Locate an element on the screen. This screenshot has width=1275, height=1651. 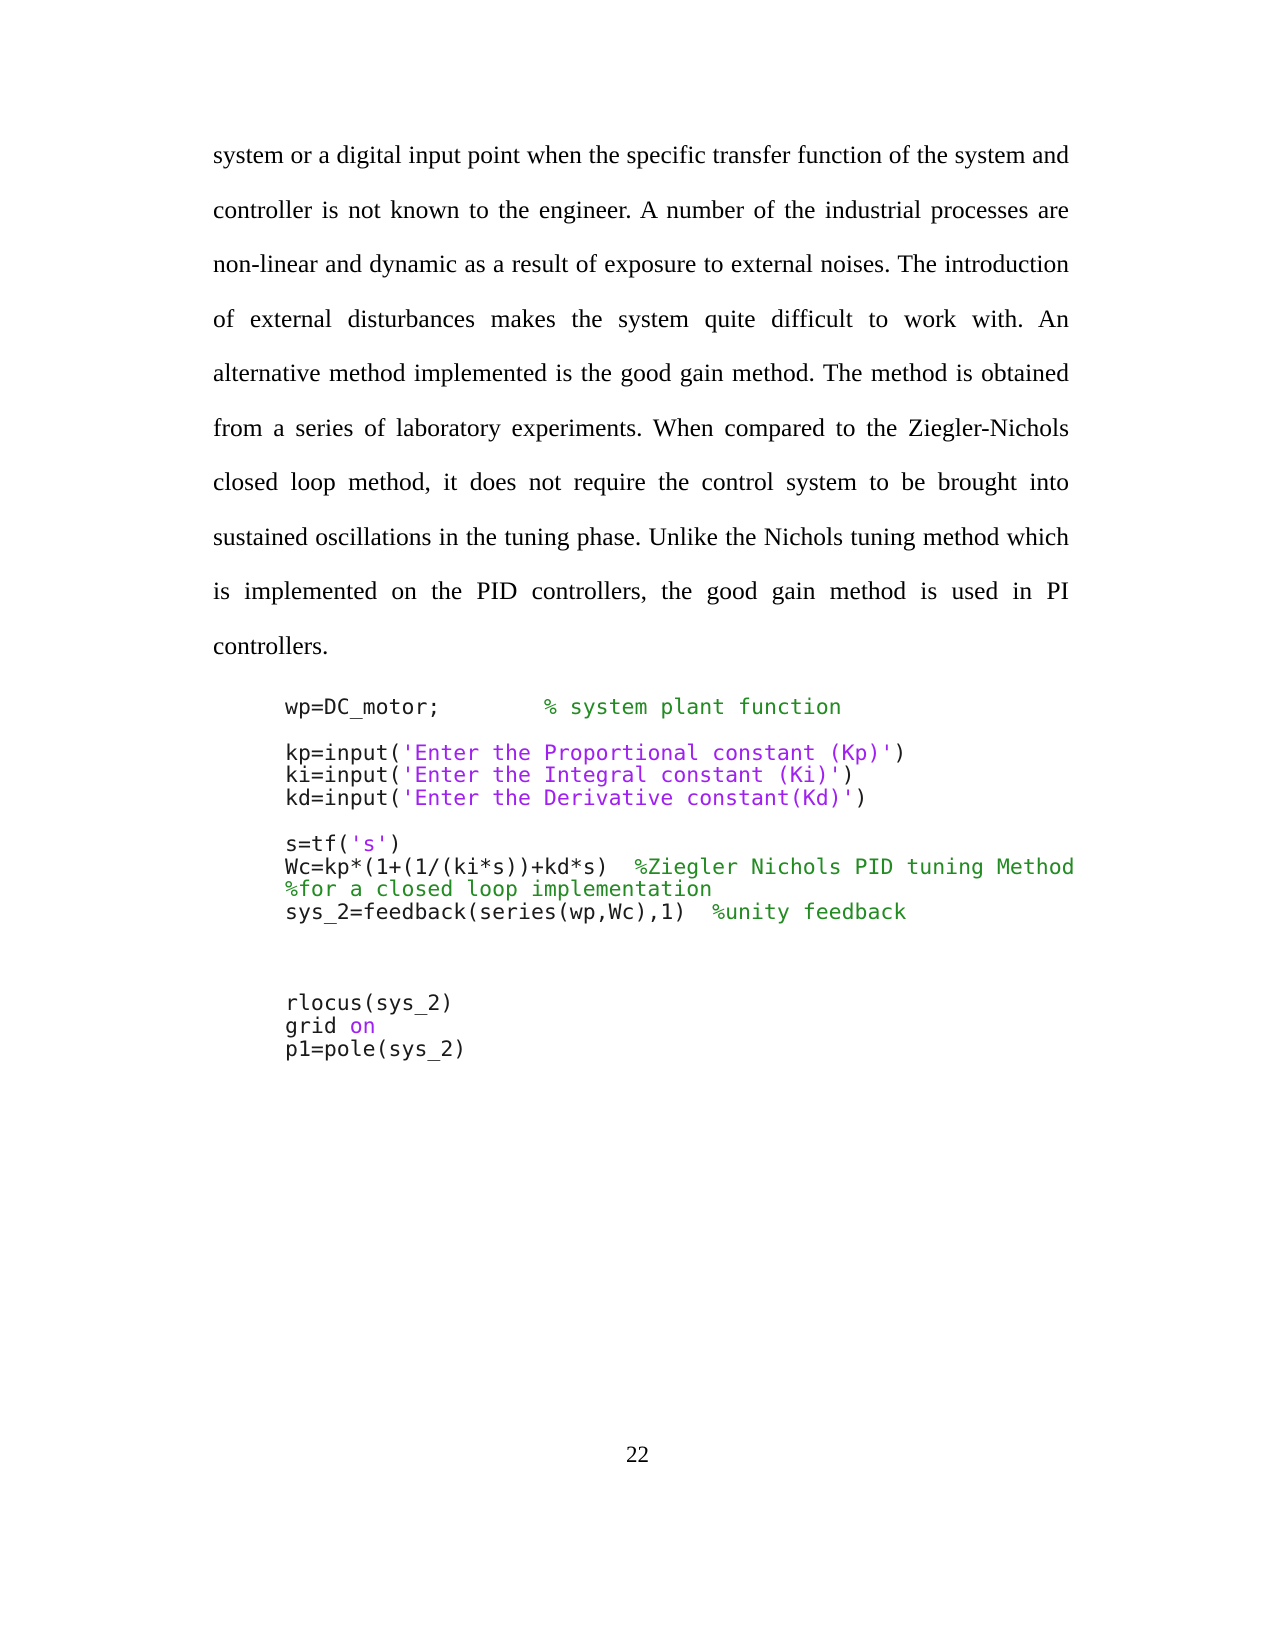
code-line: rlocus(sys_2) is located at coordinates (677, 1004).